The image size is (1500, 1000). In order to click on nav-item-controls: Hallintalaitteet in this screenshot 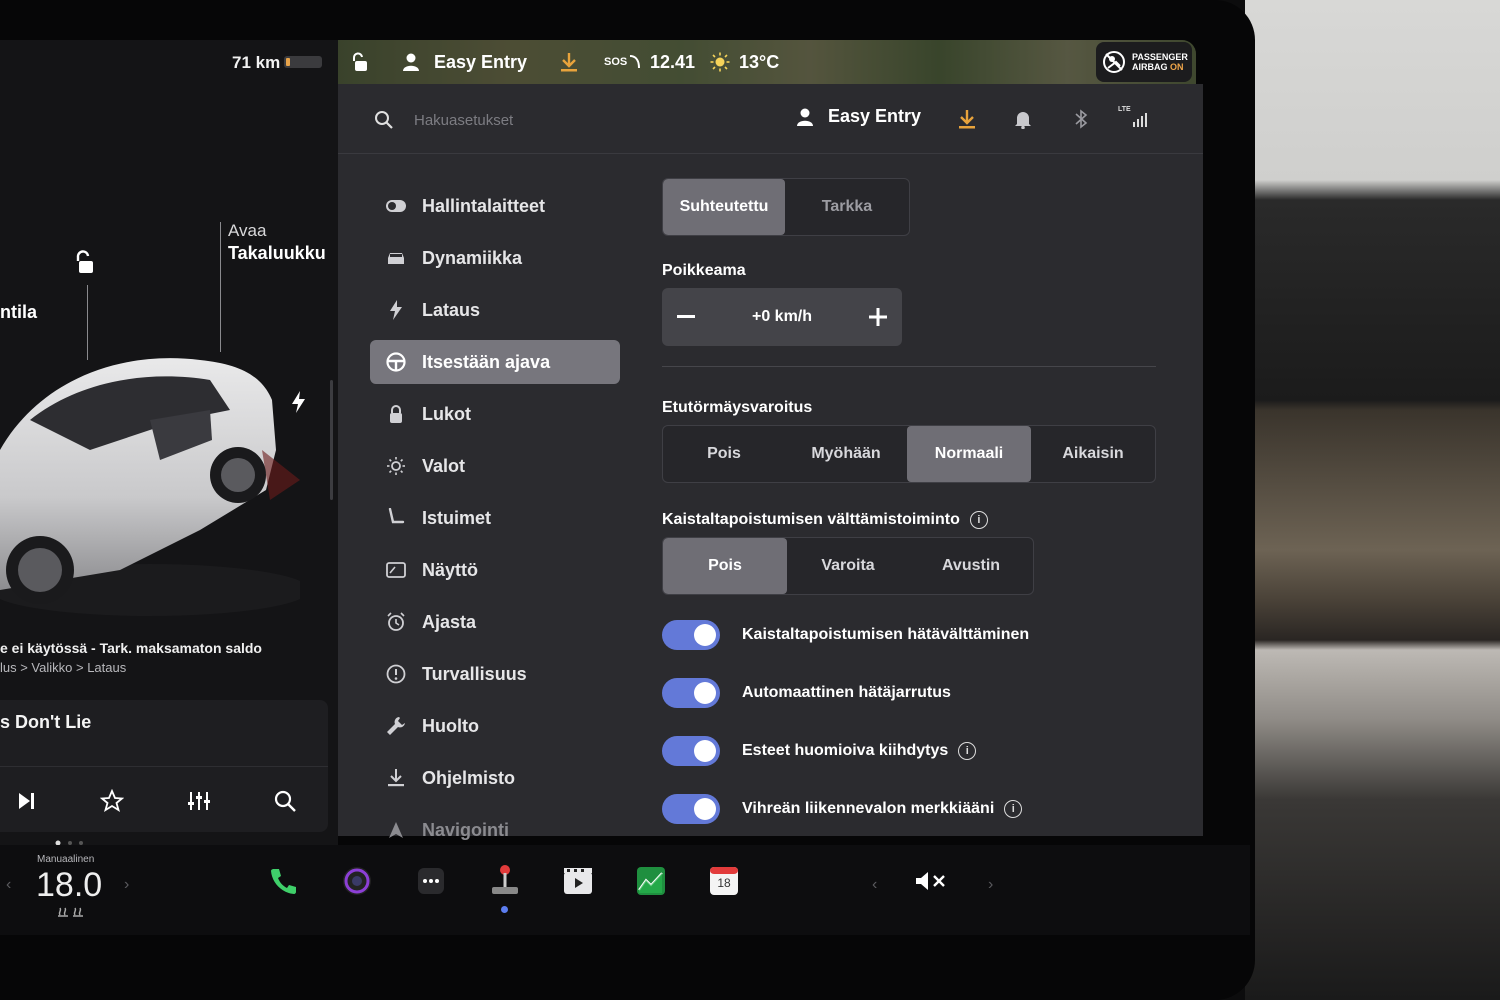, I will do `click(495, 206)`.